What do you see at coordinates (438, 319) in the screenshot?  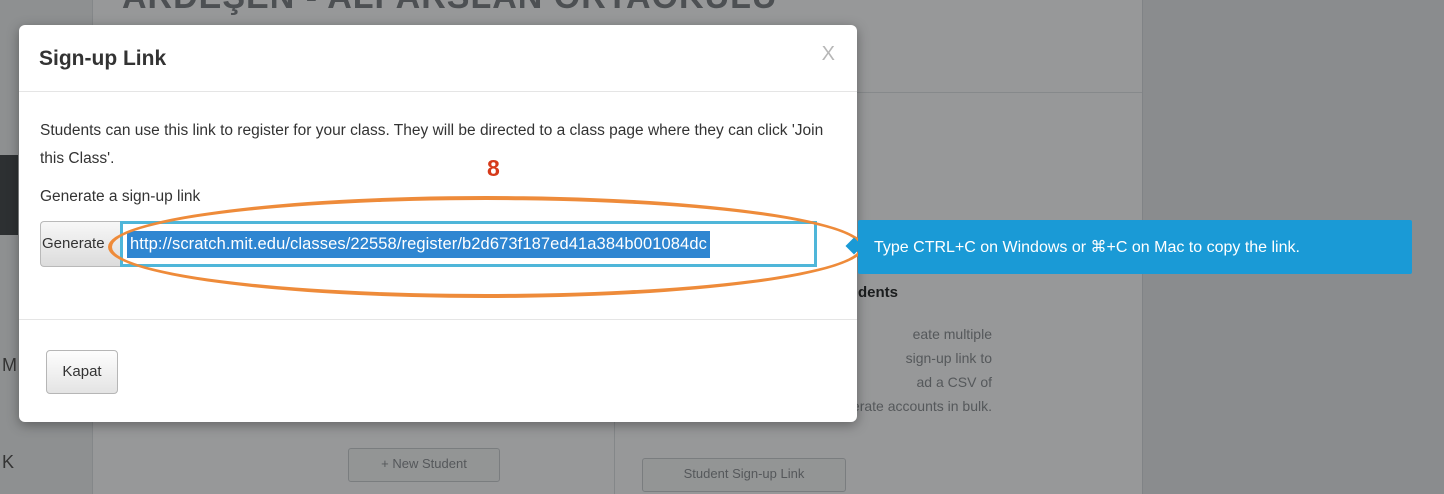 I see `footer-divider` at bounding box center [438, 319].